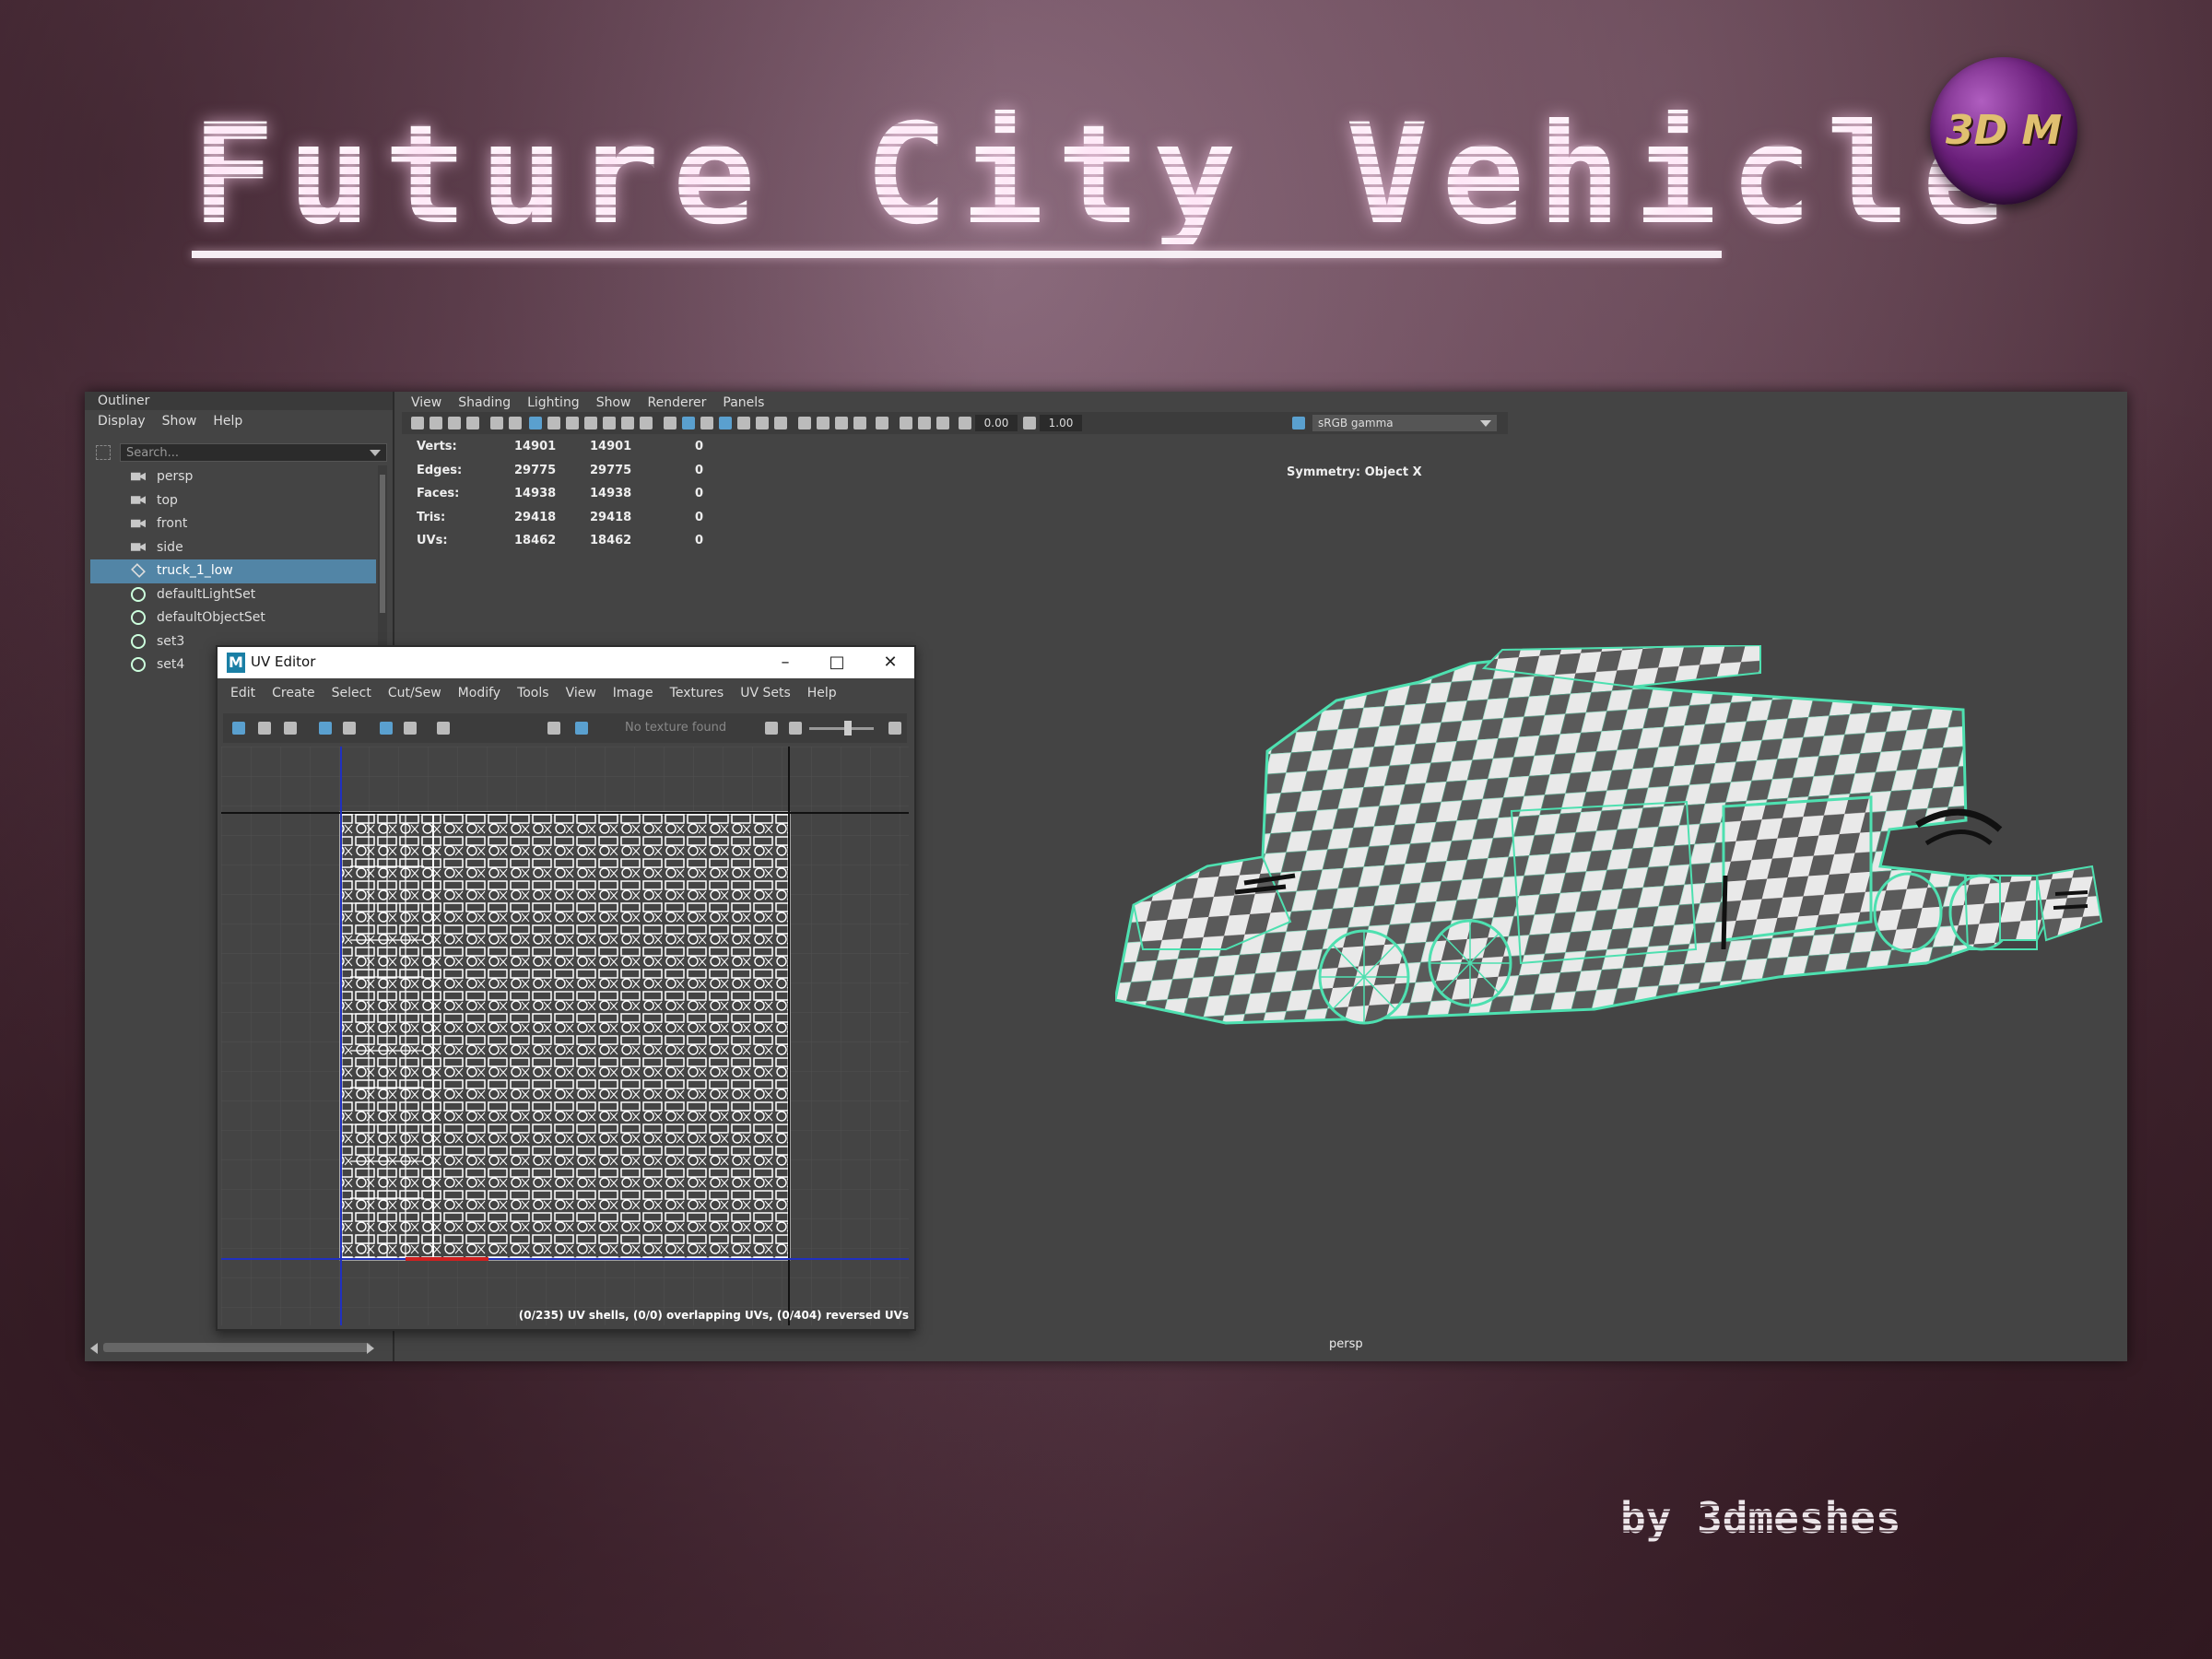  Describe the element at coordinates (535, 446) in the screenshot. I see `hud-value: 14901` at that location.